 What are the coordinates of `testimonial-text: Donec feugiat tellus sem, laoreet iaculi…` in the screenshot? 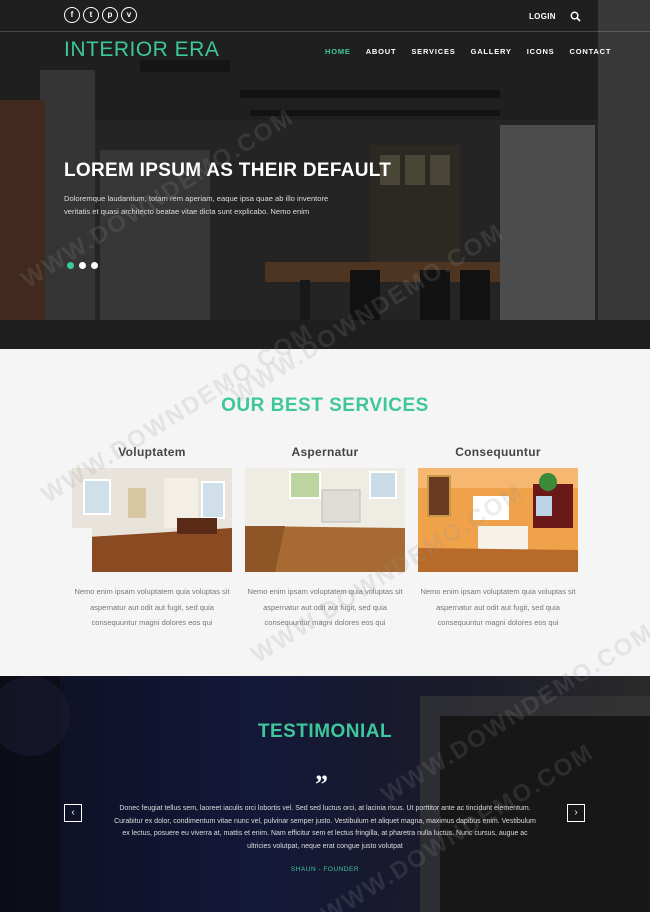 It's located at (325, 827).